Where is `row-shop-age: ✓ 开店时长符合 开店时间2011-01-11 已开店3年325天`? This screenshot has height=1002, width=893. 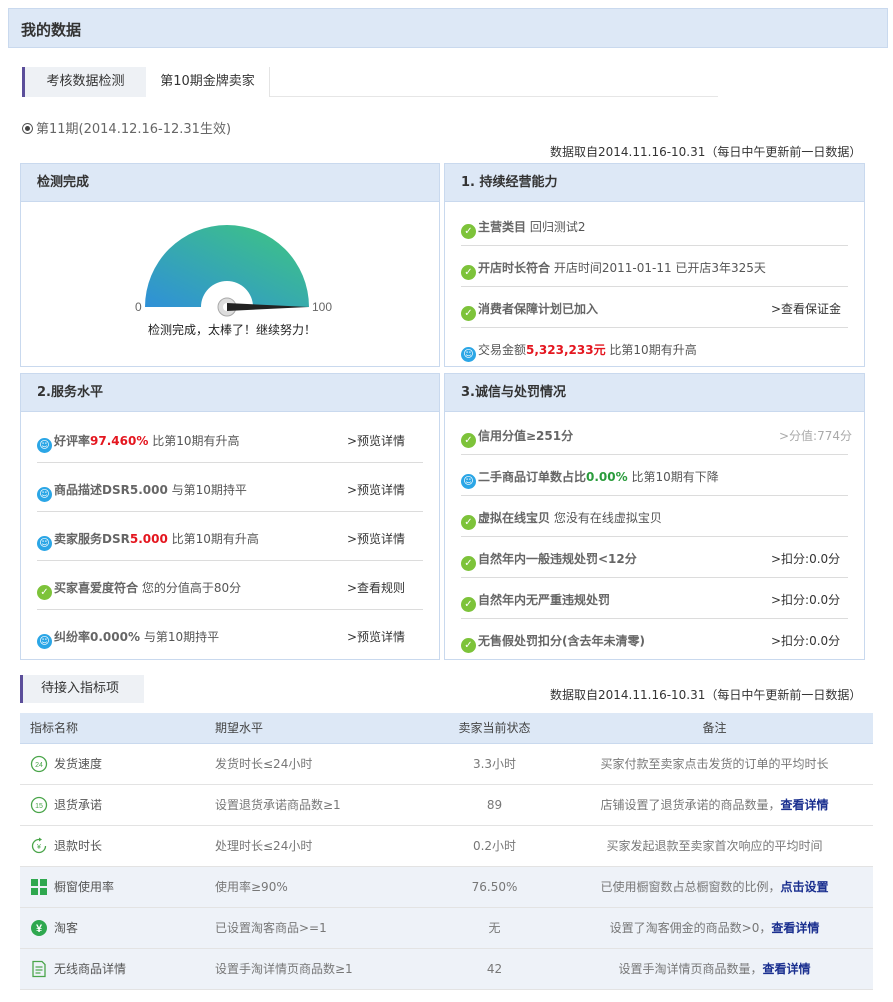
row-shop-age: ✓ 开店时长符合 开店时间2011-01-11 已开店3年325天 is located at coordinates (654, 266).